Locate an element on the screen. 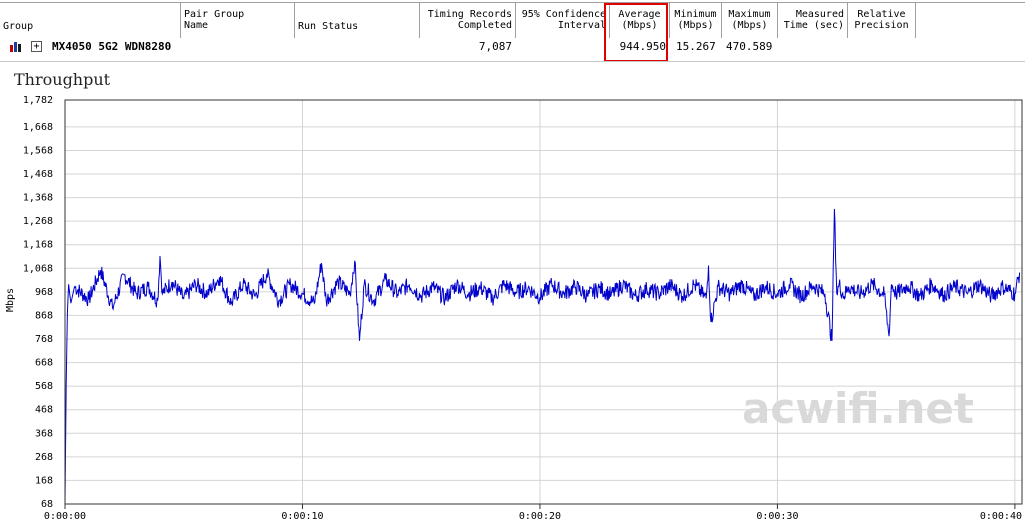  x-tick-label: 0:00:40 is located at coordinates (1001, 516).